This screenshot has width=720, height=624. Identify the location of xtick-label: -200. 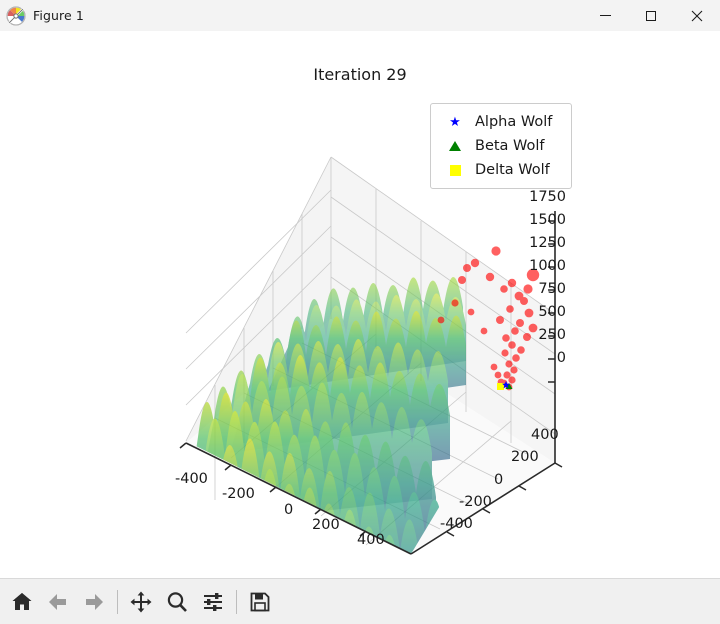
(238, 494).